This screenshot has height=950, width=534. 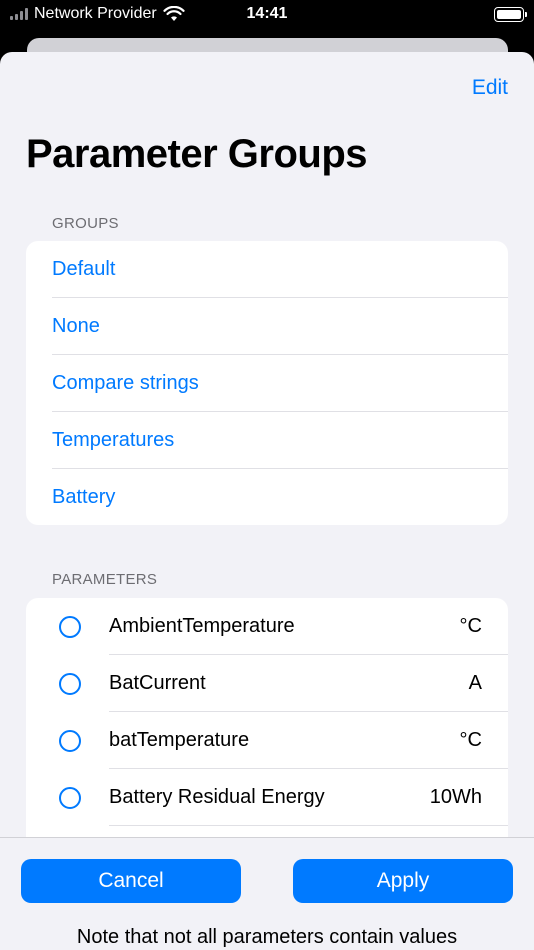 What do you see at coordinates (403, 881) in the screenshot?
I see `apply-button: Apply` at bounding box center [403, 881].